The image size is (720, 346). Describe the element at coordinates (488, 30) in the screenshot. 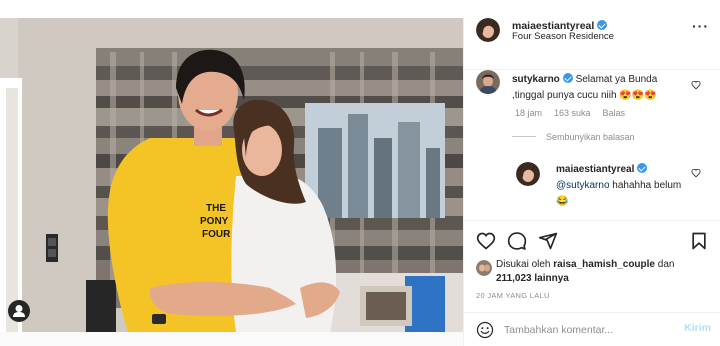

I see `author-avatar` at that location.